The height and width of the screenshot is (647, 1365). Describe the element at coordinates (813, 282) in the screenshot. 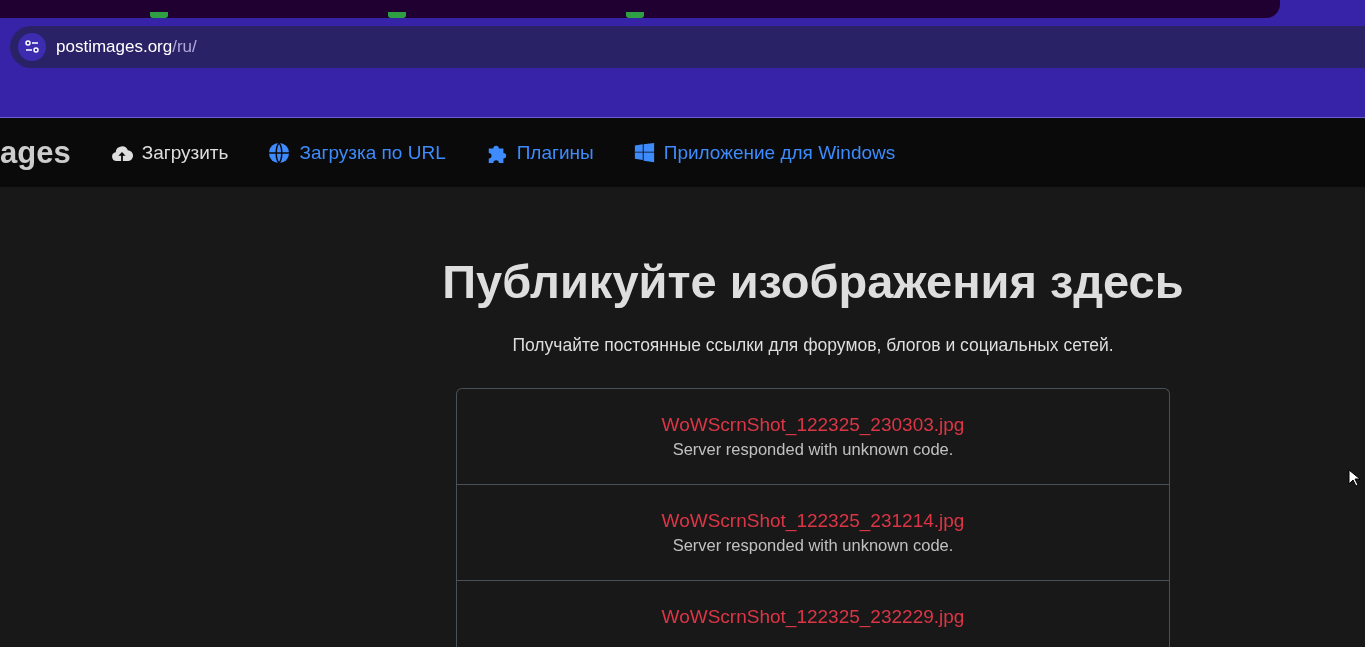

I see `page-heading: Публикуйте изображения здесь` at that location.